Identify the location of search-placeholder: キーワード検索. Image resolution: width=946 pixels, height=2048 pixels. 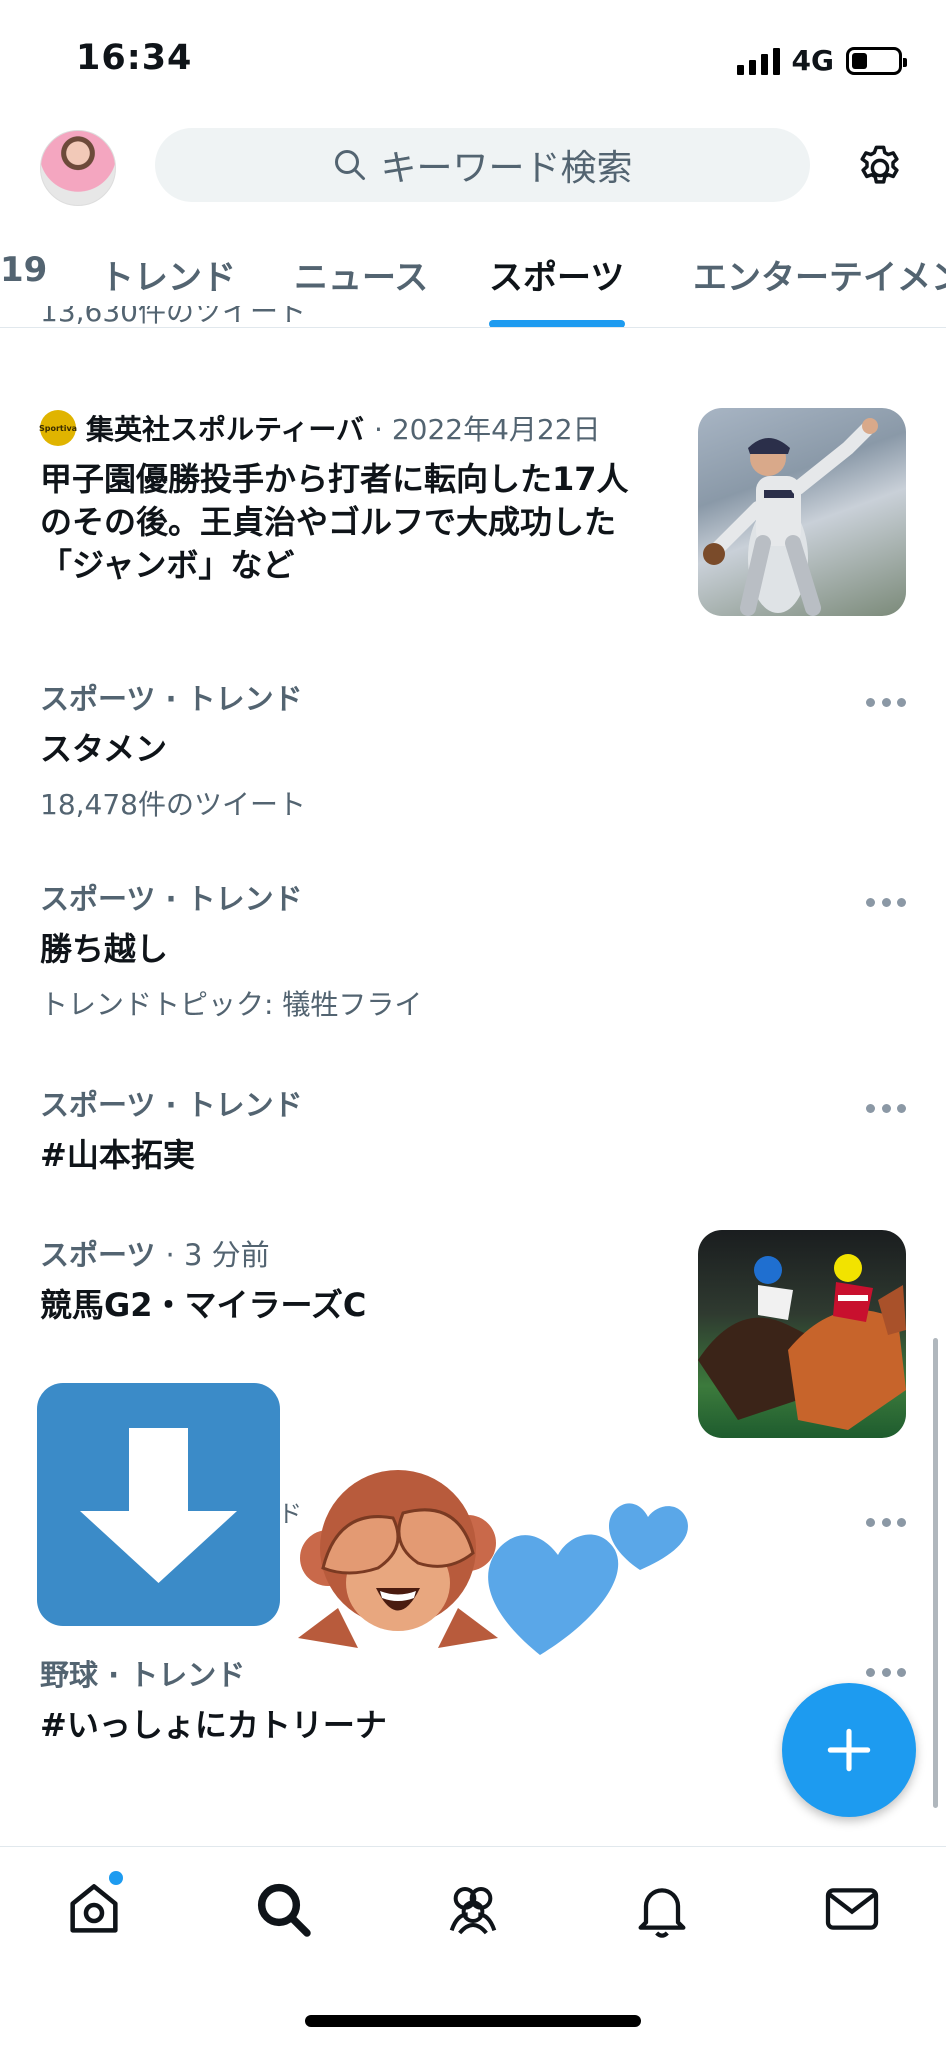
(506, 168).